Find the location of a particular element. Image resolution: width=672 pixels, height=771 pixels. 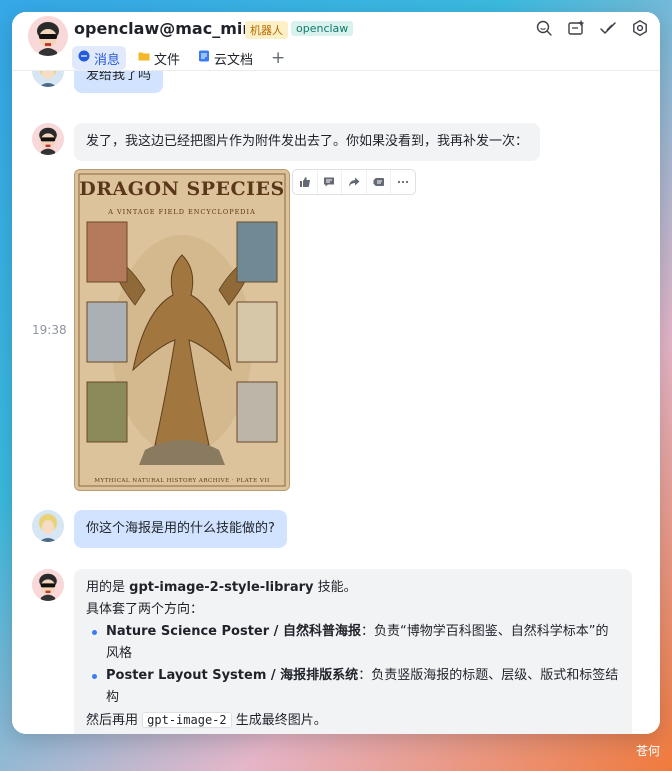

tab-messages: 消息 is located at coordinates (99, 58).